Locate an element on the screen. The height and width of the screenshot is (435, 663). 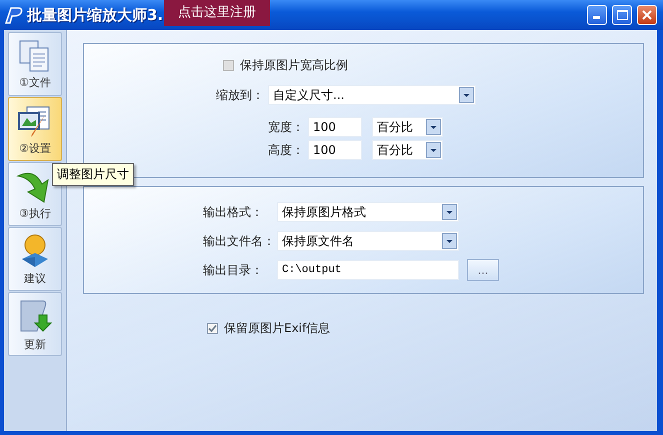
field-label: 输出格式： is located at coordinates (233, 212).